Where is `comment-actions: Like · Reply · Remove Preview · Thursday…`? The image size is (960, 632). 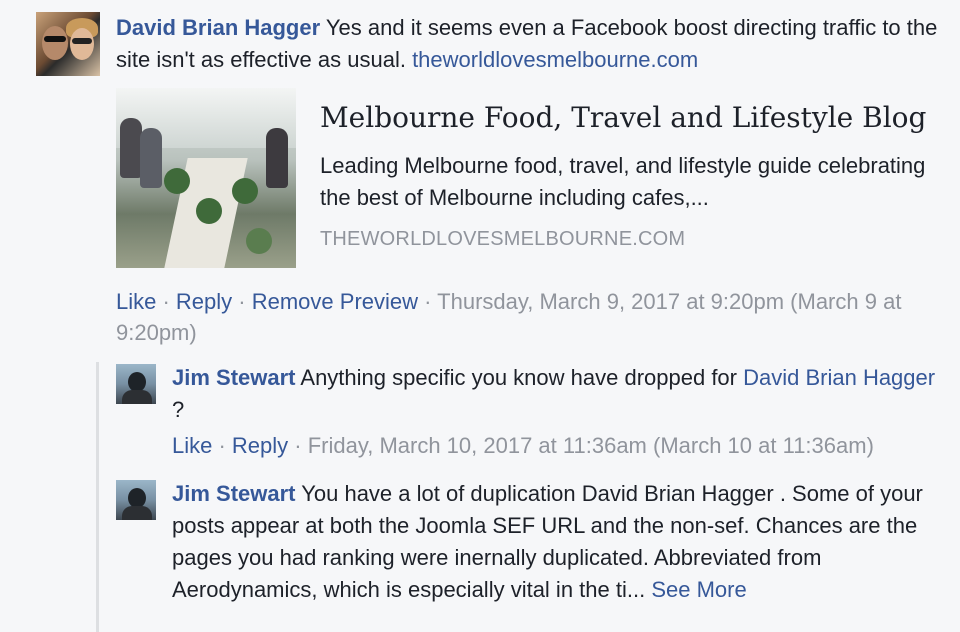
comment-actions: Like · Reply · Remove Preview · Thursday… is located at coordinates (536, 317).